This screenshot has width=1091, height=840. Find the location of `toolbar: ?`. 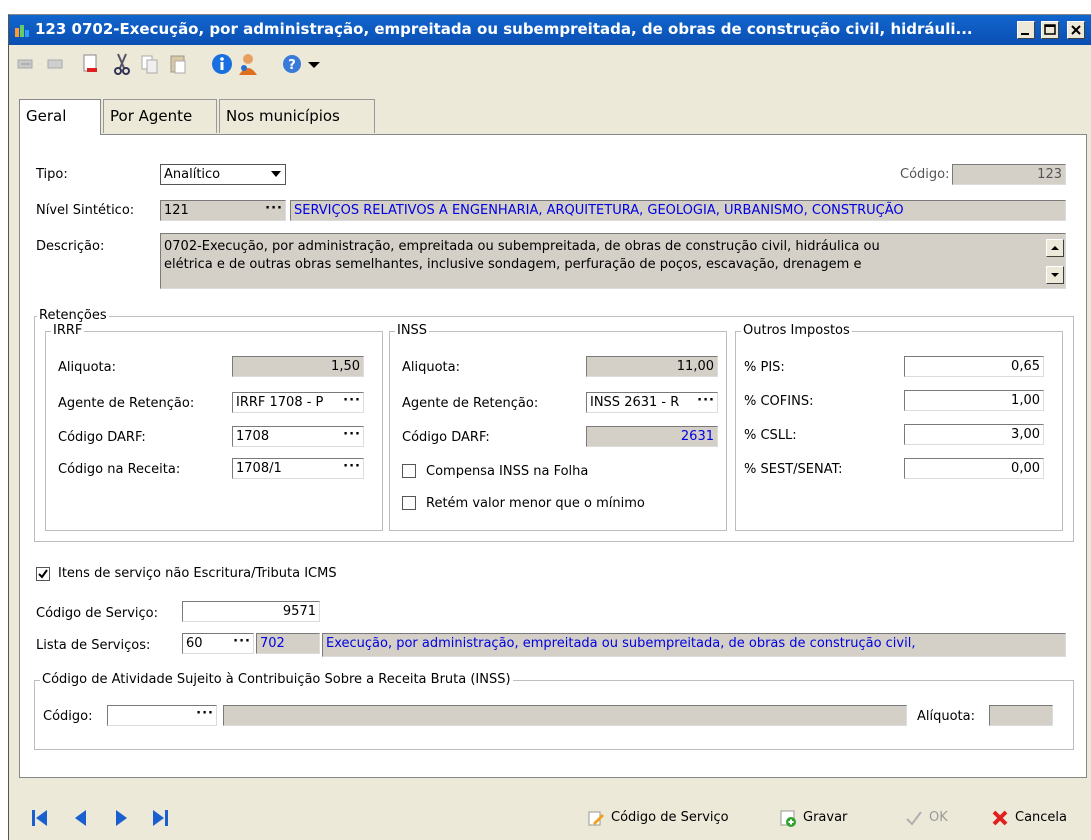

toolbar: ? is located at coordinates (550, 64).